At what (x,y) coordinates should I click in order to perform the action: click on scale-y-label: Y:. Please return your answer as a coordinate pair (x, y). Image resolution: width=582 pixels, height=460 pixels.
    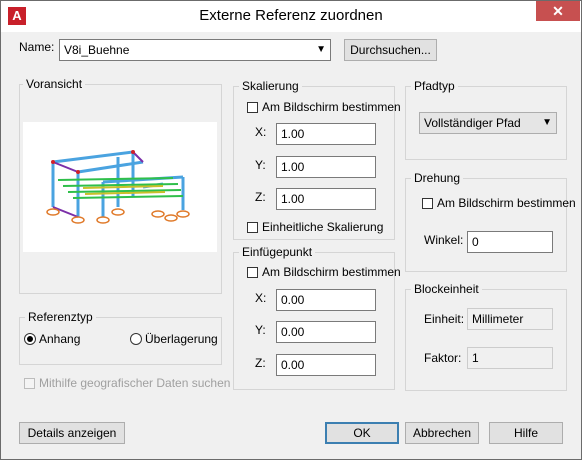
    Looking at the image, I should click on (260, 165).